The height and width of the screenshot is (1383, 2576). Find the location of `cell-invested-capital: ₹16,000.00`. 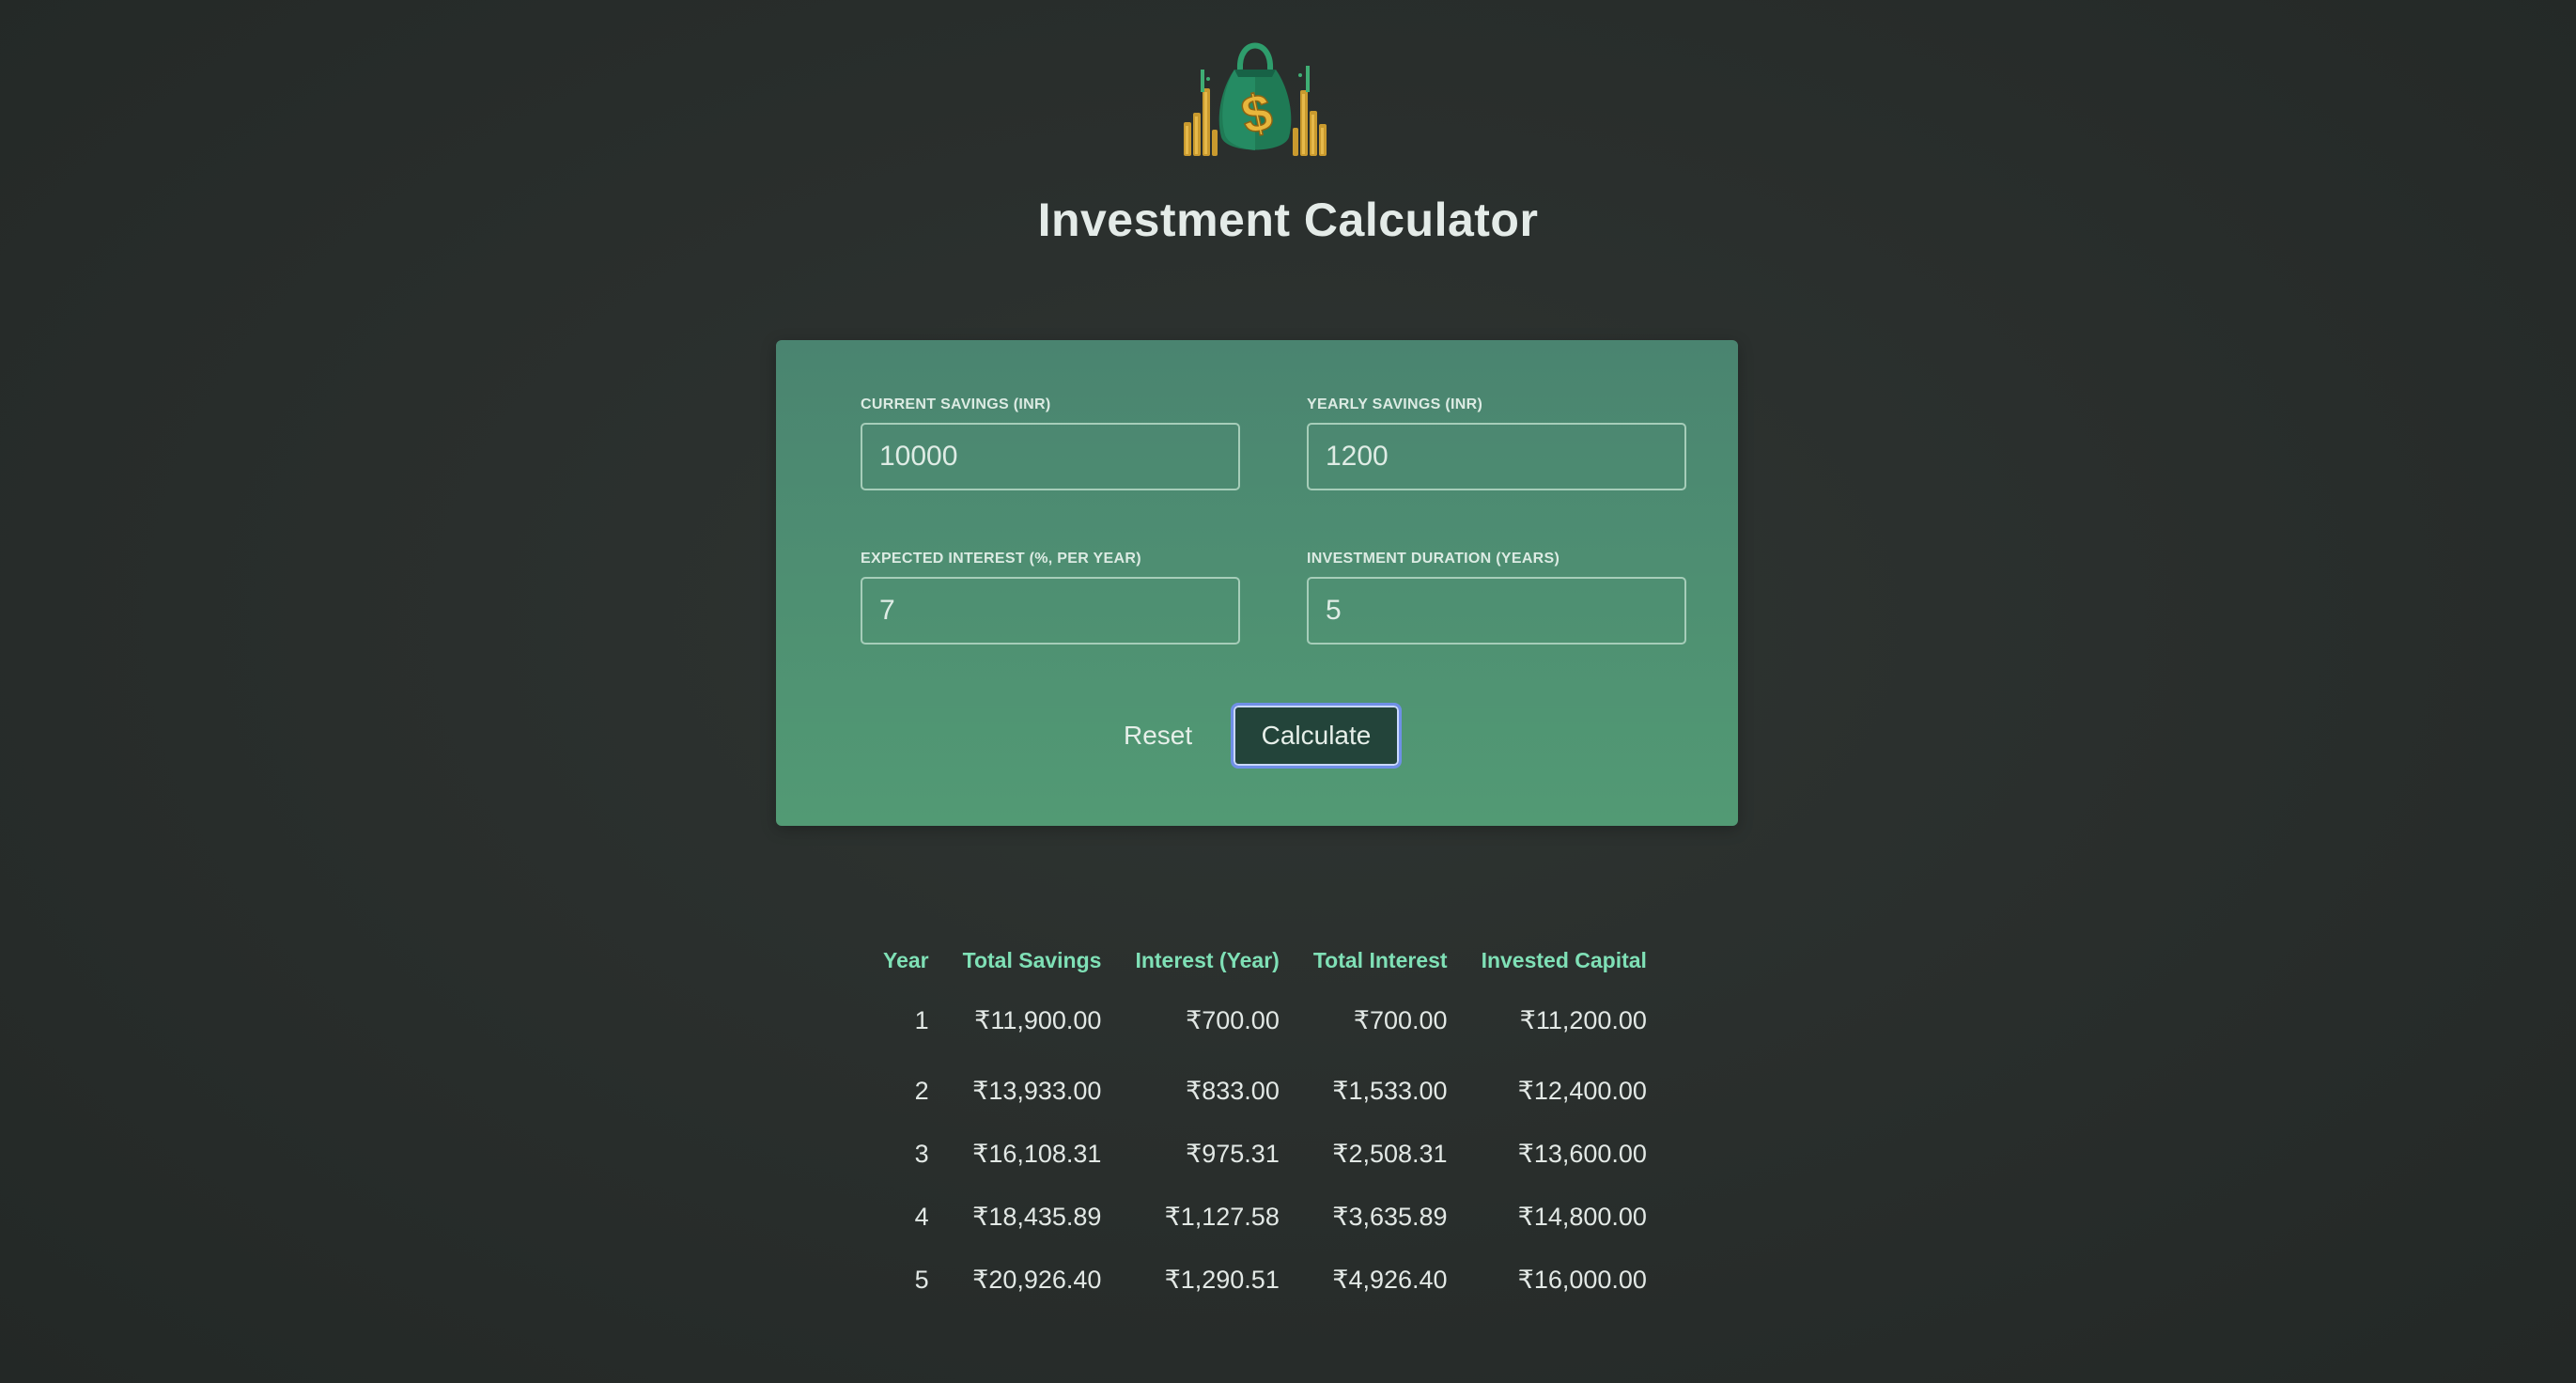

cell-invested-capital: ₹16,000.00 is located at coordinates (1582, 1280).